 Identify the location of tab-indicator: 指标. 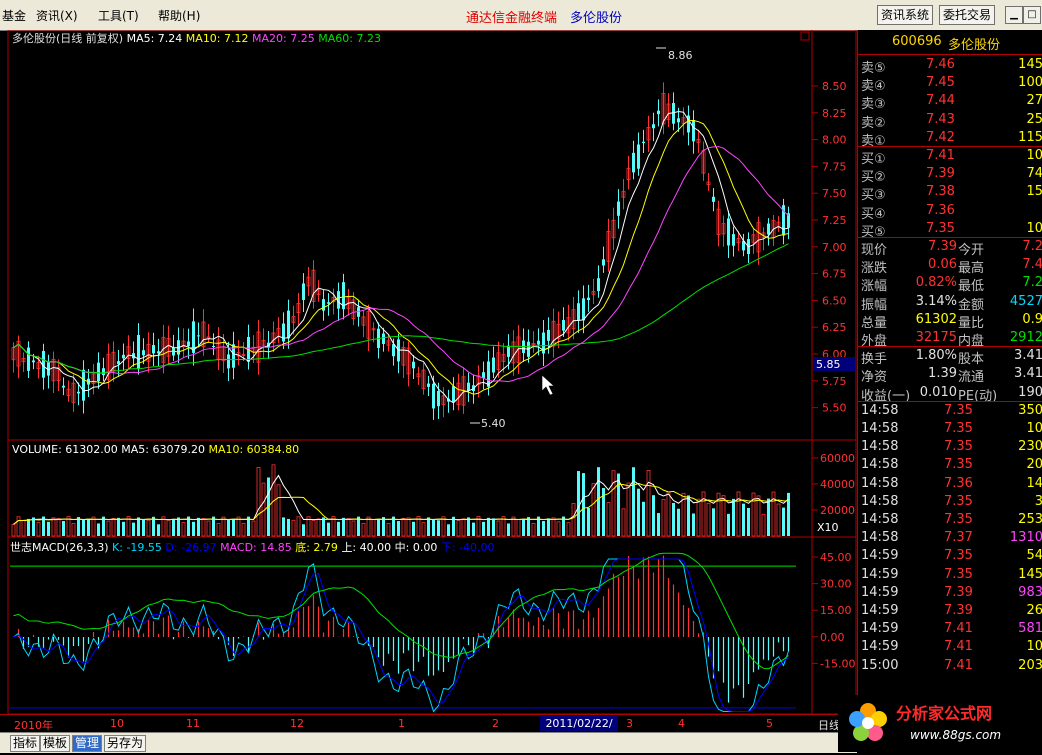
(25, 743).